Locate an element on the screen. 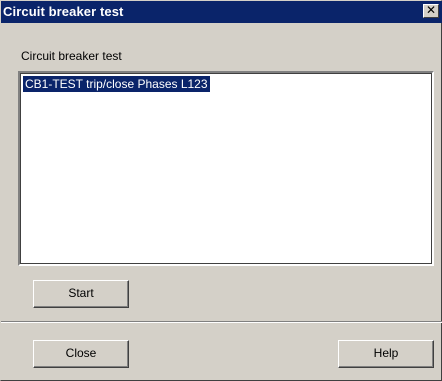  start-button: Start is located at coordinates (81, 294).